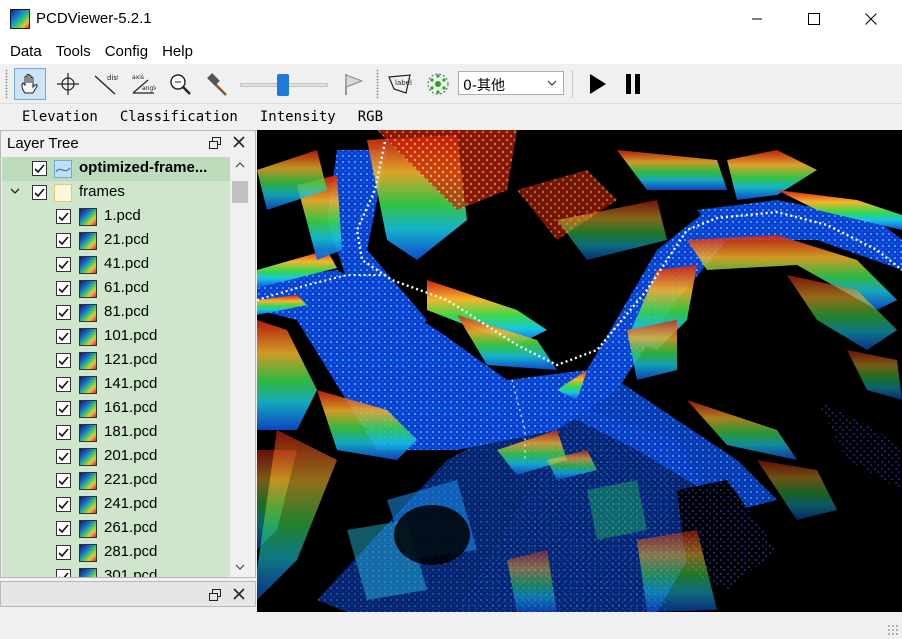  Describe the element at coordinates (73, 51) in the screenshot. I see `menu-tools: Tools` at that location.